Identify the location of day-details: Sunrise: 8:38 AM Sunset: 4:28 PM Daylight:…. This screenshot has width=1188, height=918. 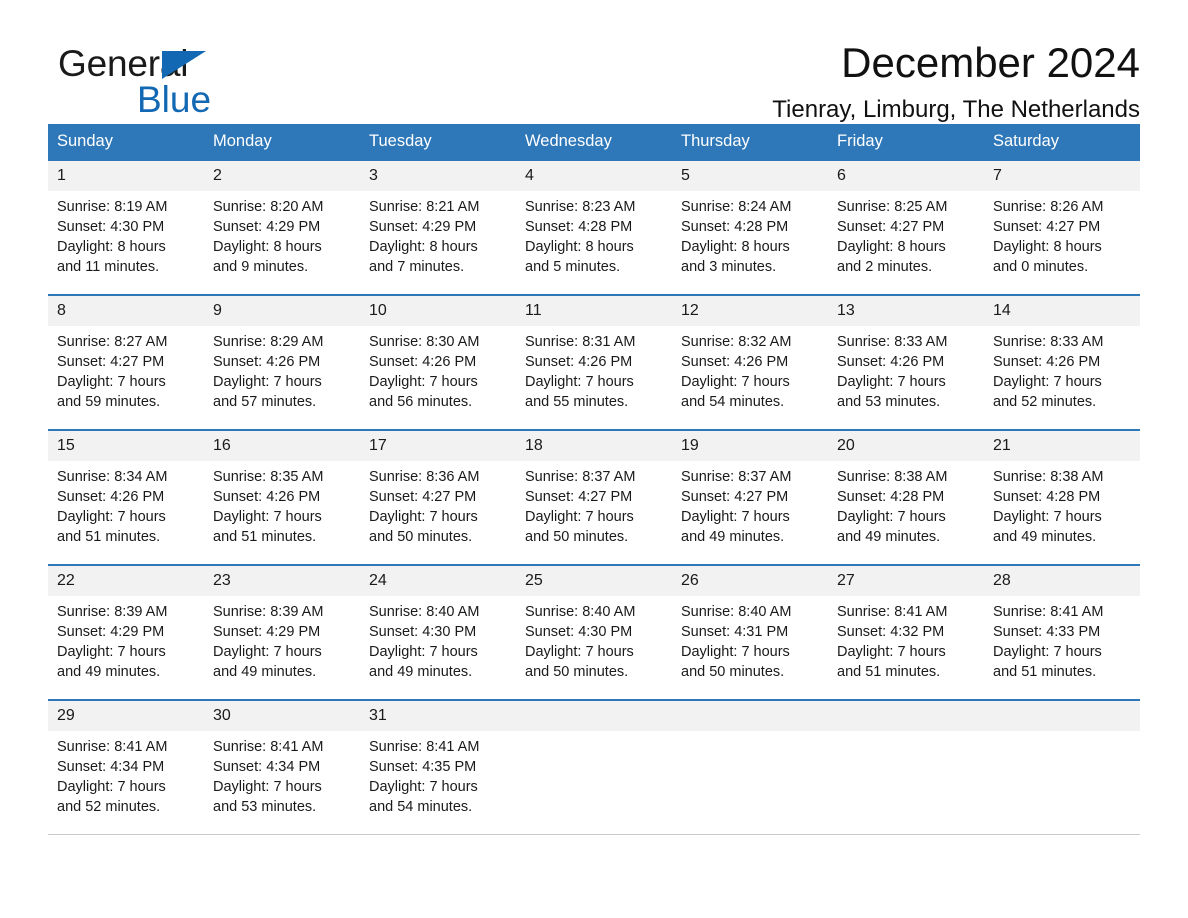
(906, 504).